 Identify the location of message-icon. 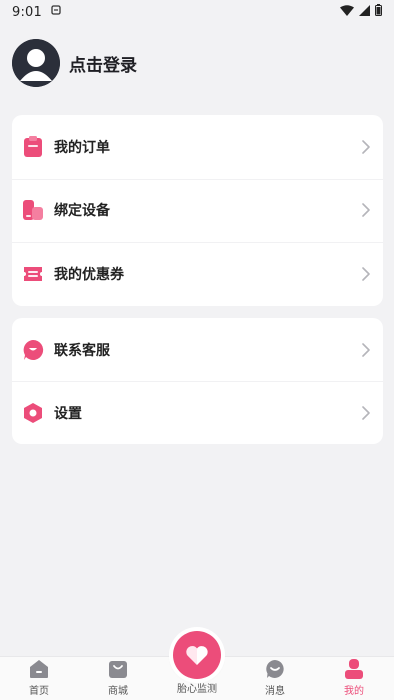
(275, 669).